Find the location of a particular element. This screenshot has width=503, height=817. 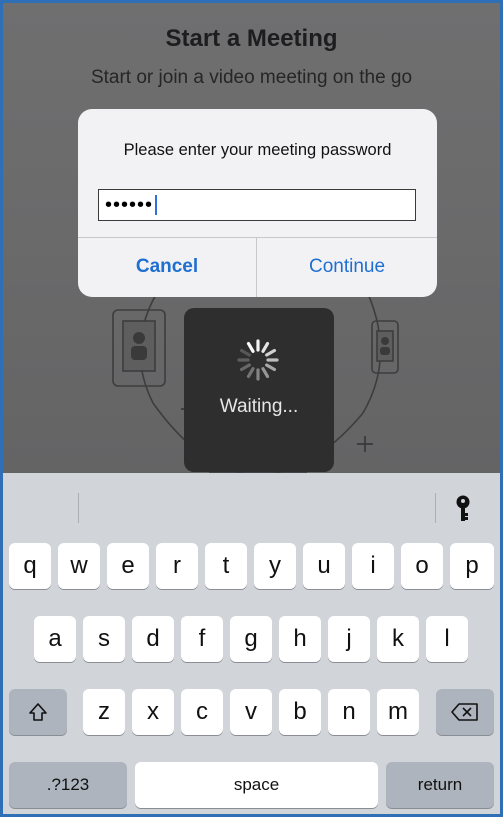

backspace-icon is located at coordinates (464, 712).